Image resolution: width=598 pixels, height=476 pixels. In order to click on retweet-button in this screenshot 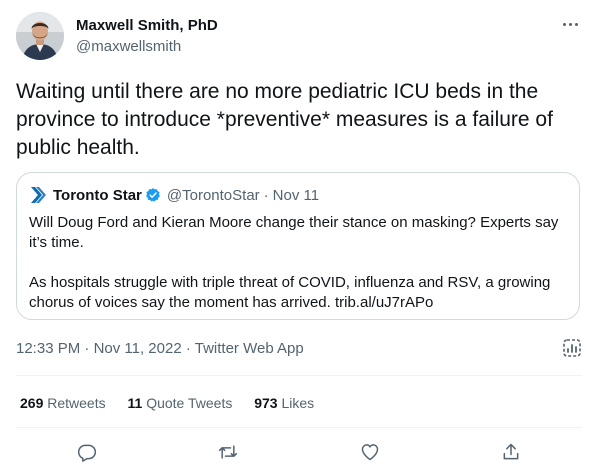, I will do `click(228, 452)`.